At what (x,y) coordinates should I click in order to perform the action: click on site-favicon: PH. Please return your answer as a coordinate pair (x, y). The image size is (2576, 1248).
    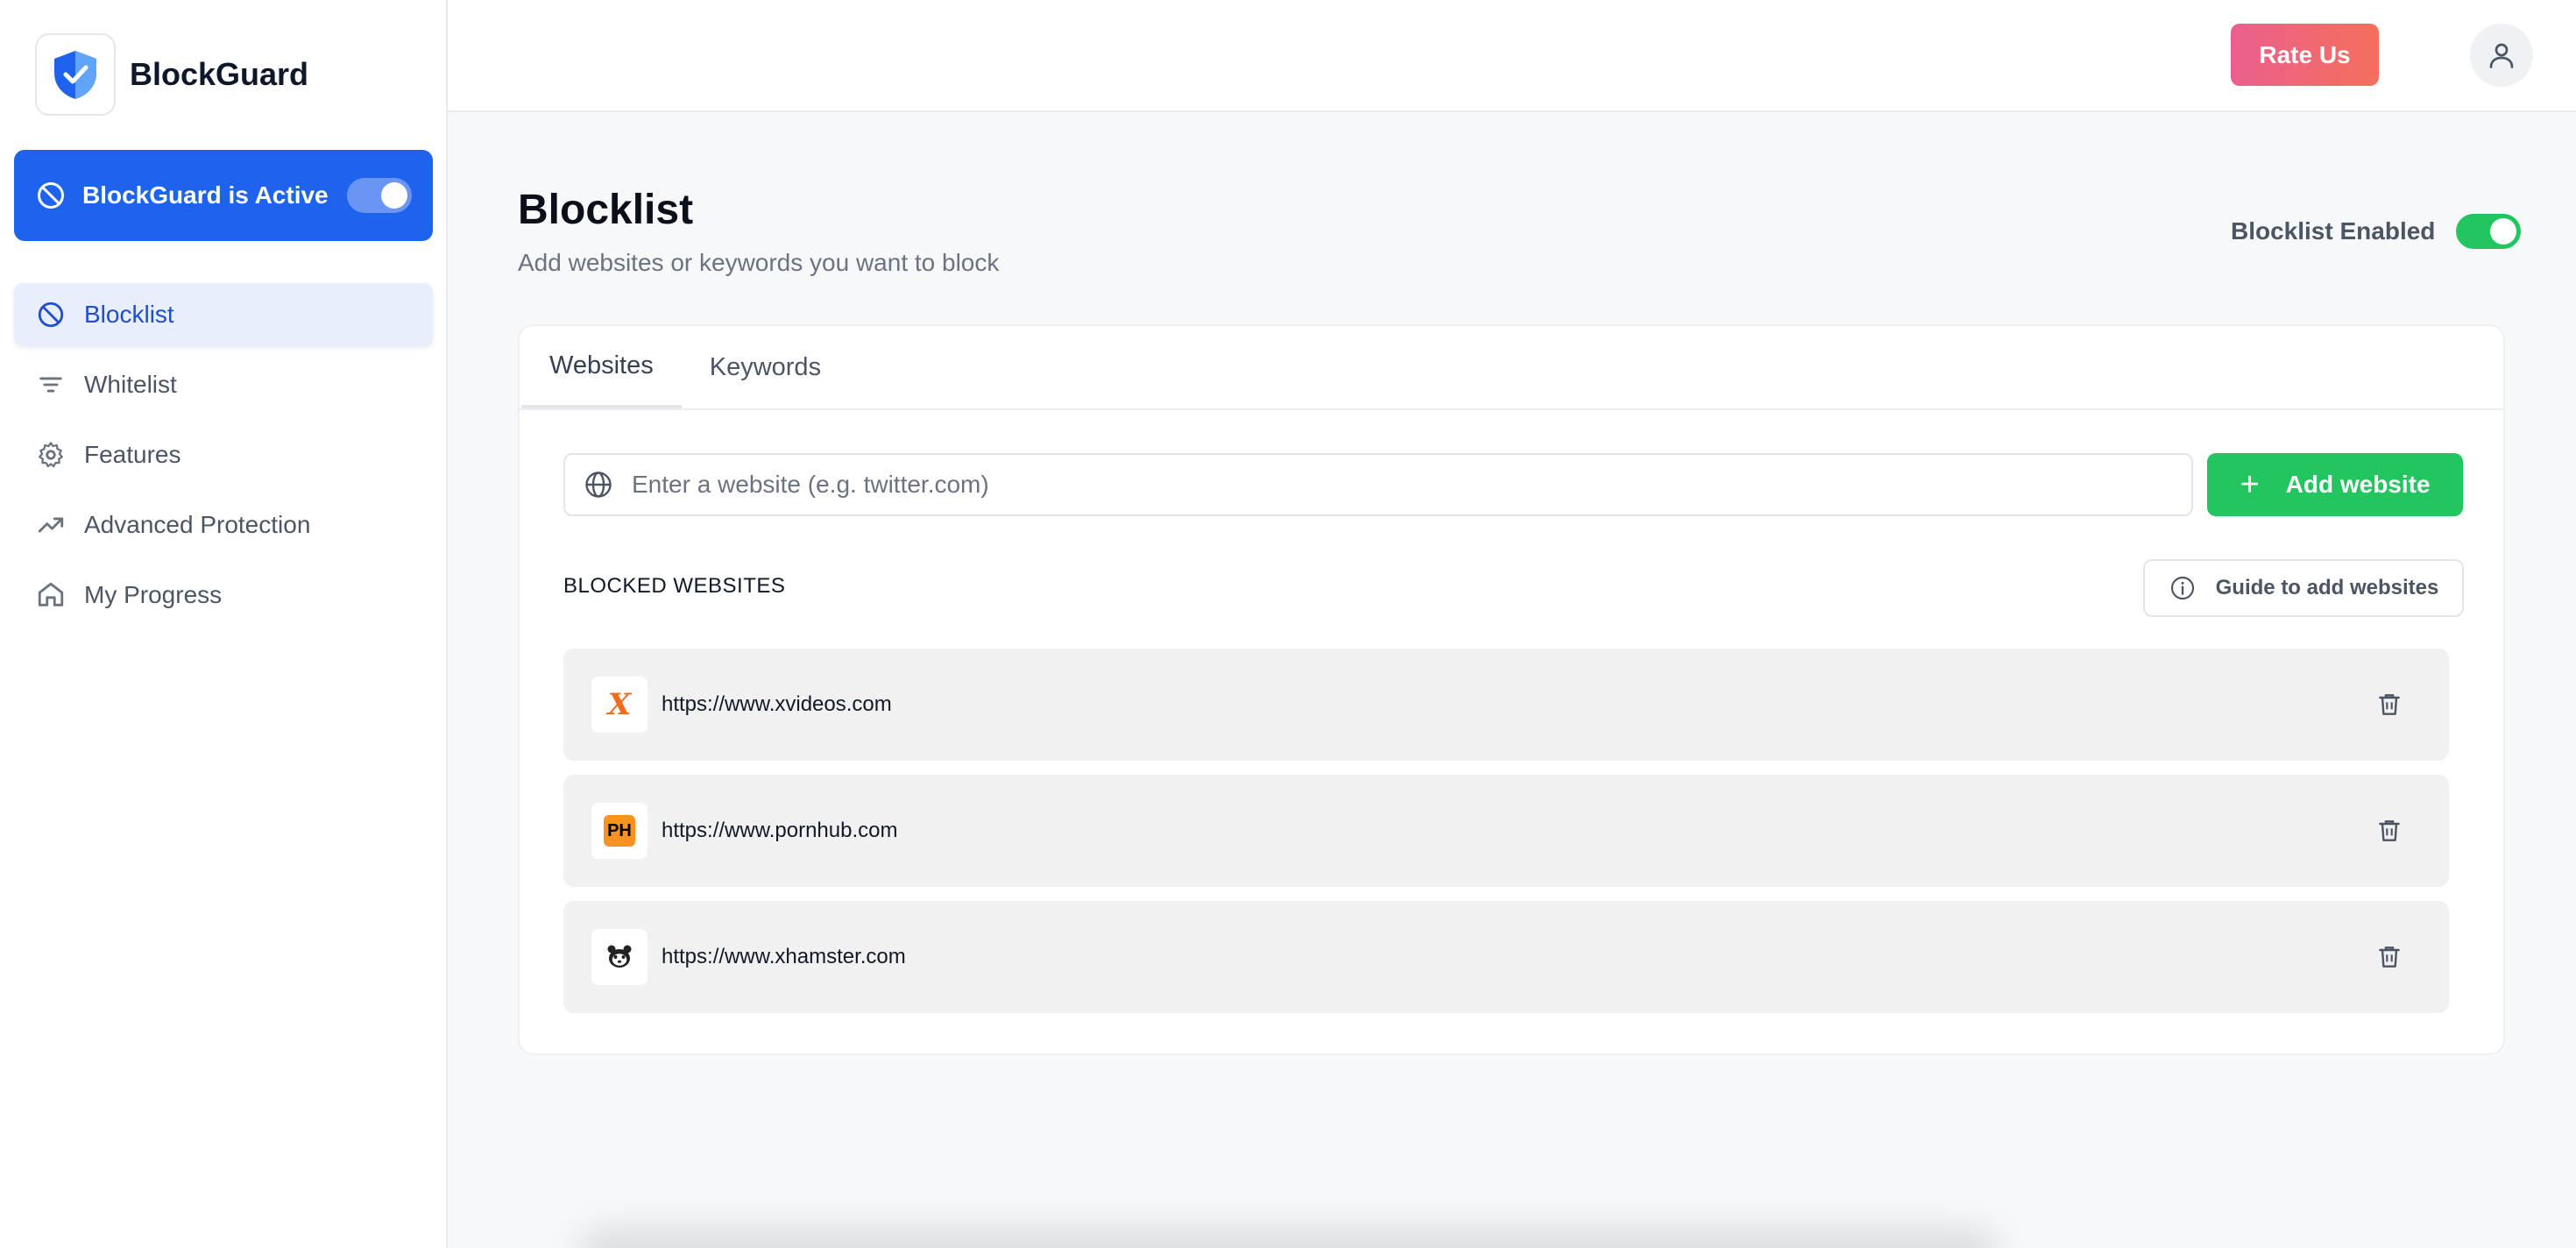
    Looking at the image, I should click on (619, 831).